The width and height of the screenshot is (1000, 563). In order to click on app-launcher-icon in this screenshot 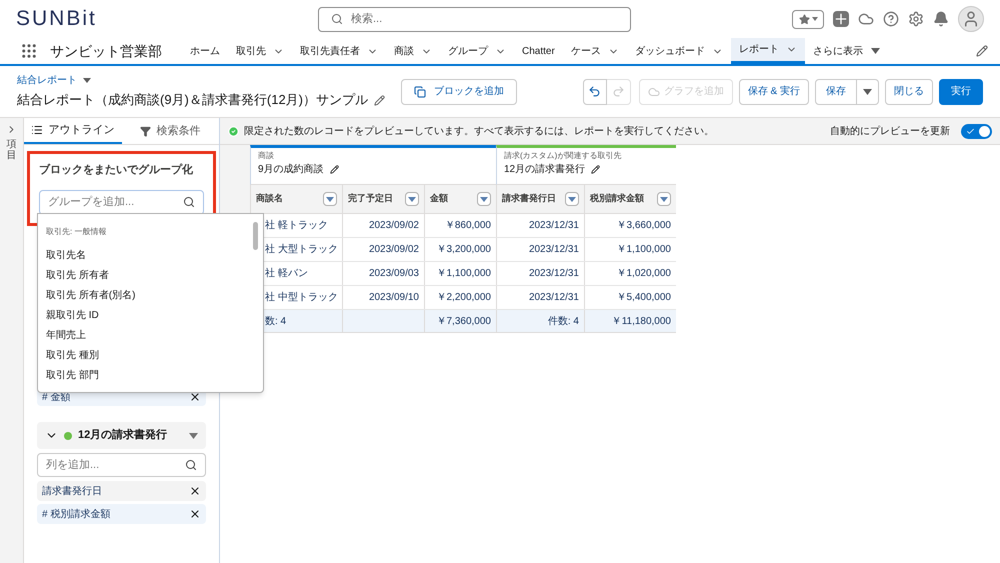, I will do `click(29, 51)`.